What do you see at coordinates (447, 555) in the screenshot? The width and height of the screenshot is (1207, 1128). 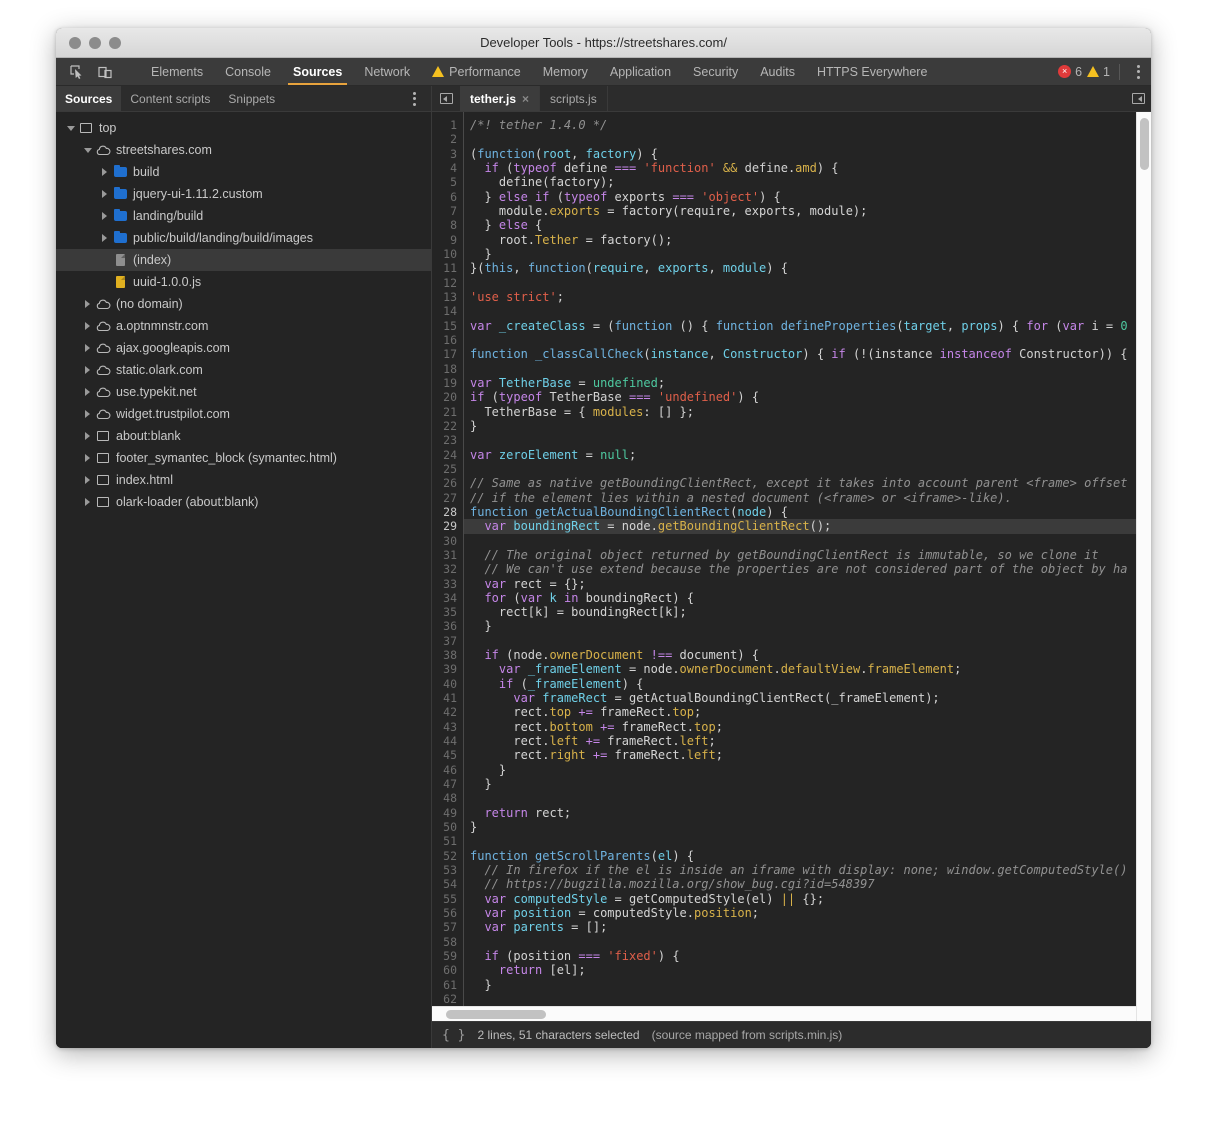 I see `line-number: 31` at bounding box center [447, 555].